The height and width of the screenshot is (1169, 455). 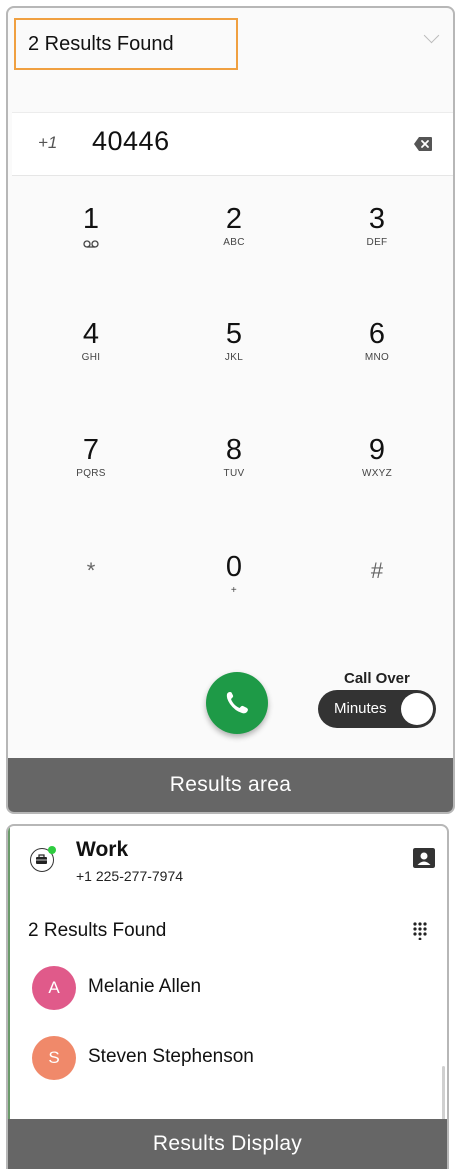 What do you see at coordinates (377, 678) in the screenshot?
I see `call-over-label: Call Over` at bounding box center [377, 678].